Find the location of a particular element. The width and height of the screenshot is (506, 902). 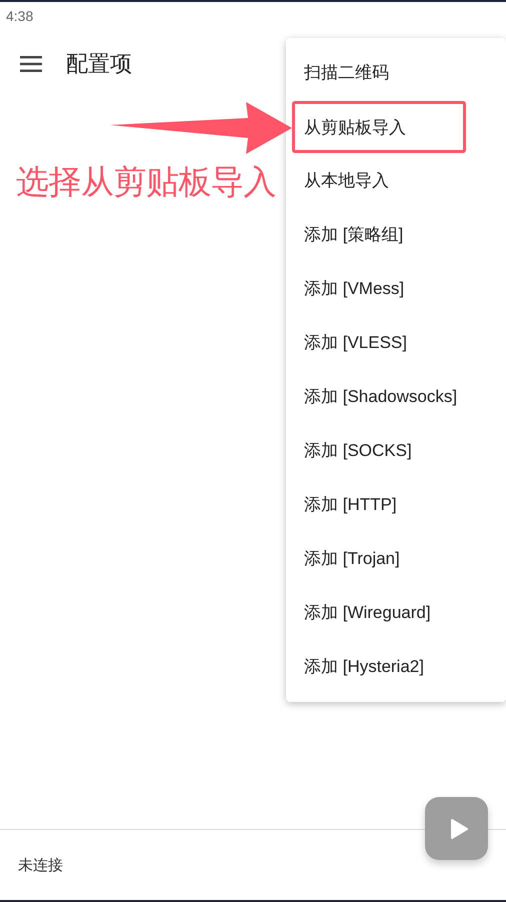

menu-item: 添加 [Wireguard] is located at coordinates (396, 613).